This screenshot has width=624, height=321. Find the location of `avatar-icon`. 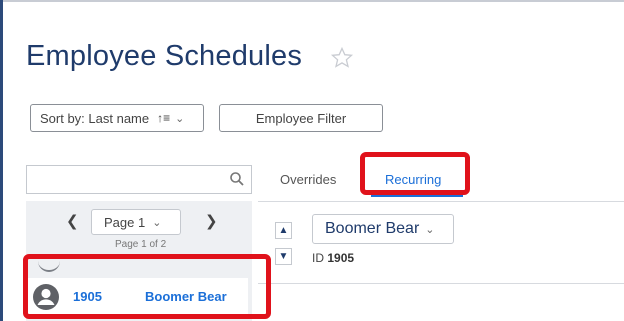

avatar-icon is located at coordinates (46, 297).